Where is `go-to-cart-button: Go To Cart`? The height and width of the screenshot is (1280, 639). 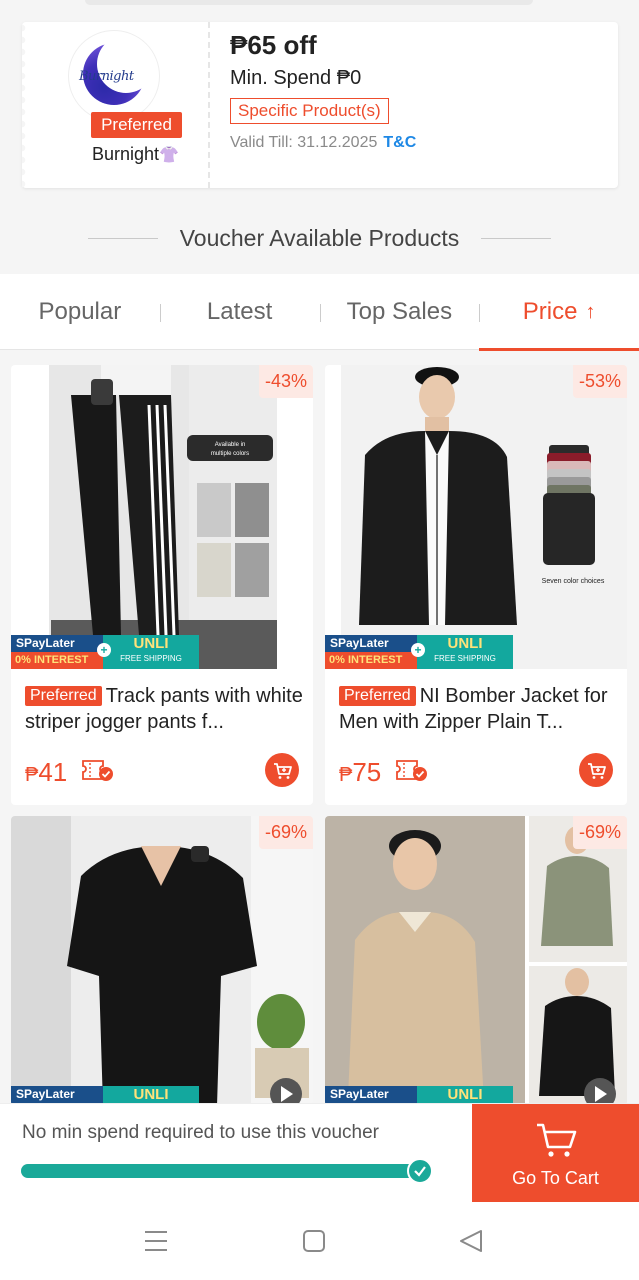 go-to-cart-button: Go To Cart is located at coordinates (555, 1153).